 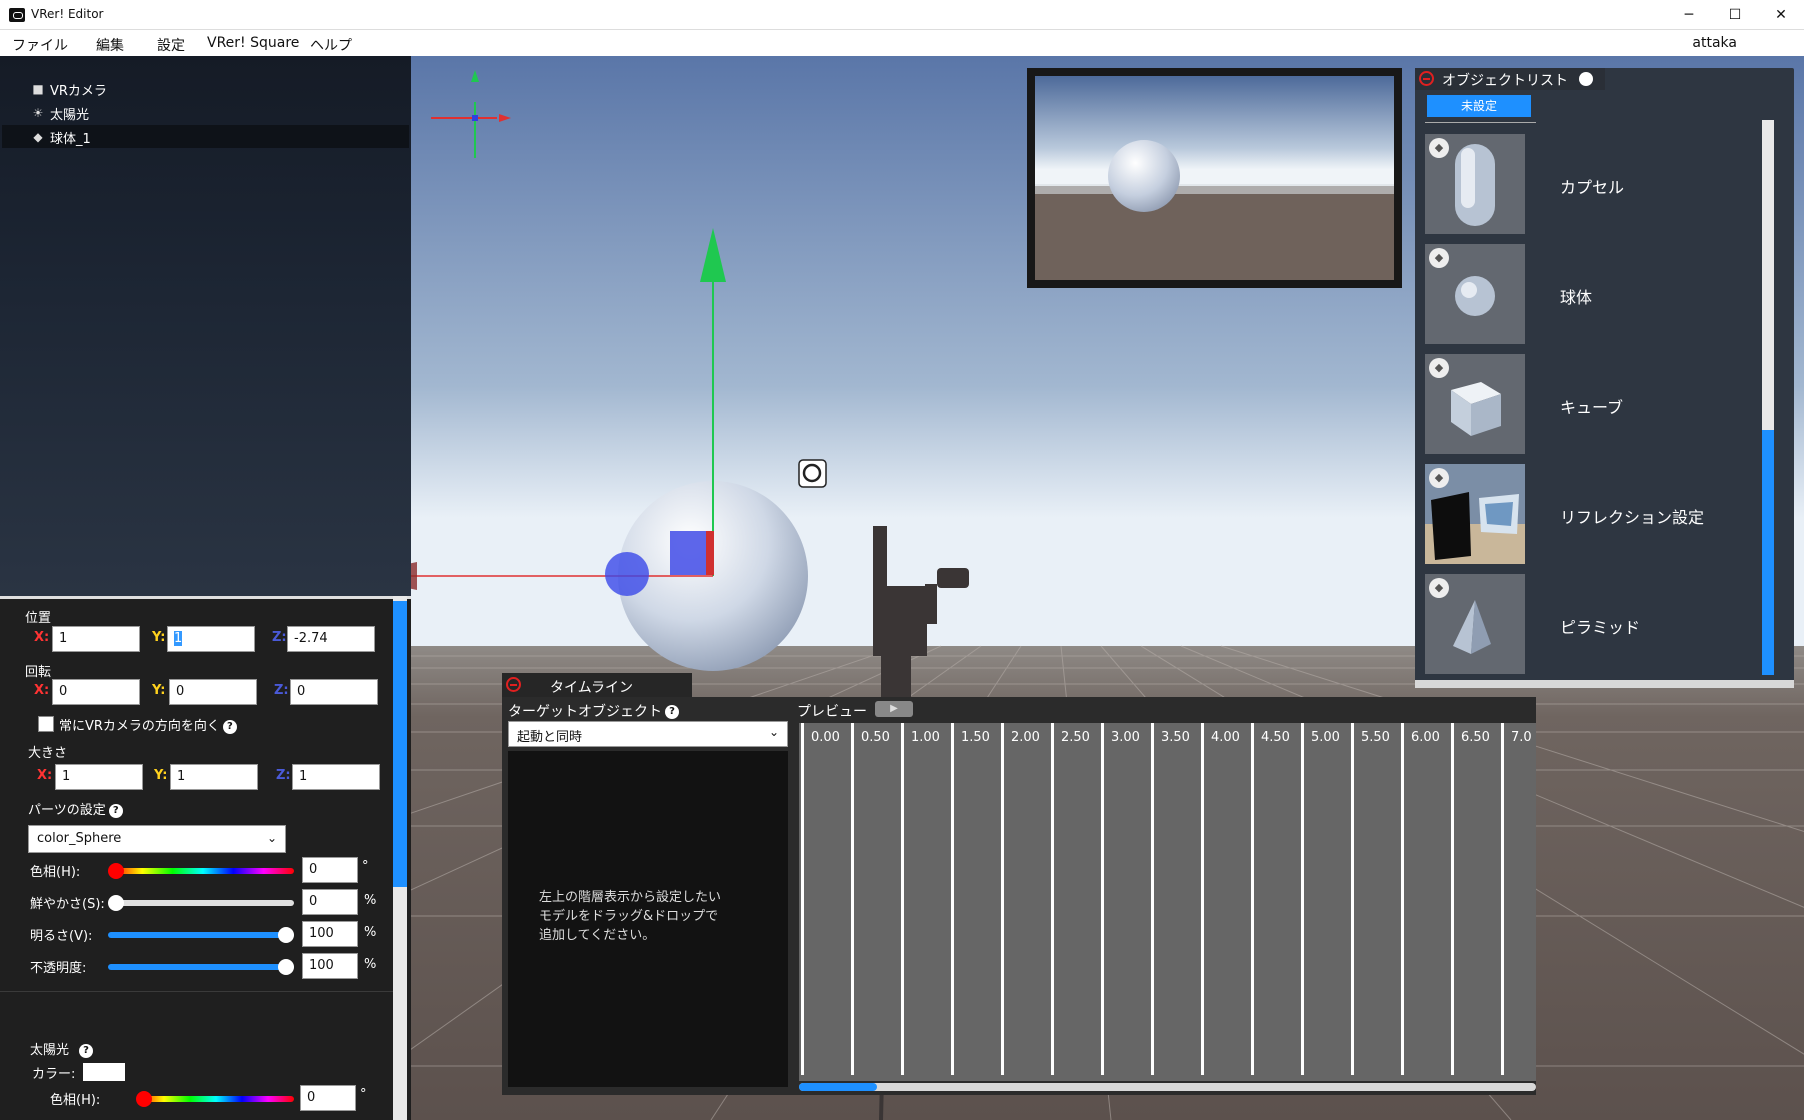 What do you see at coordinates (1325, 737) in the screenshot?
I see `timeline-tick-label: 5.00` at bounding box center [1325, 737].